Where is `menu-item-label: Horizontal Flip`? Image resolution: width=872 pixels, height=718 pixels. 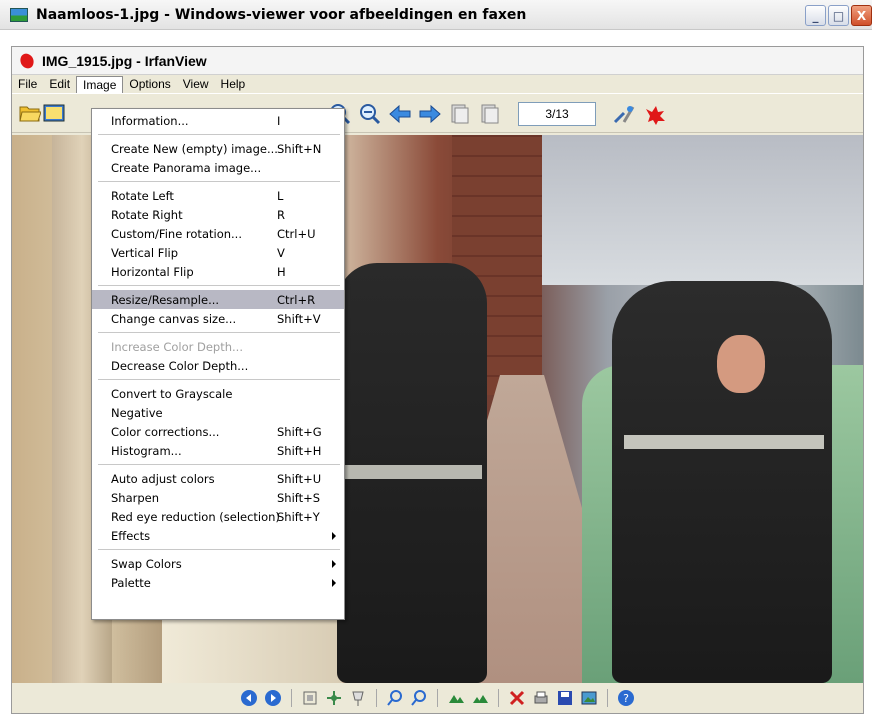
menu-item-label: Horizontal Flip is located at coordinates (152, 271).